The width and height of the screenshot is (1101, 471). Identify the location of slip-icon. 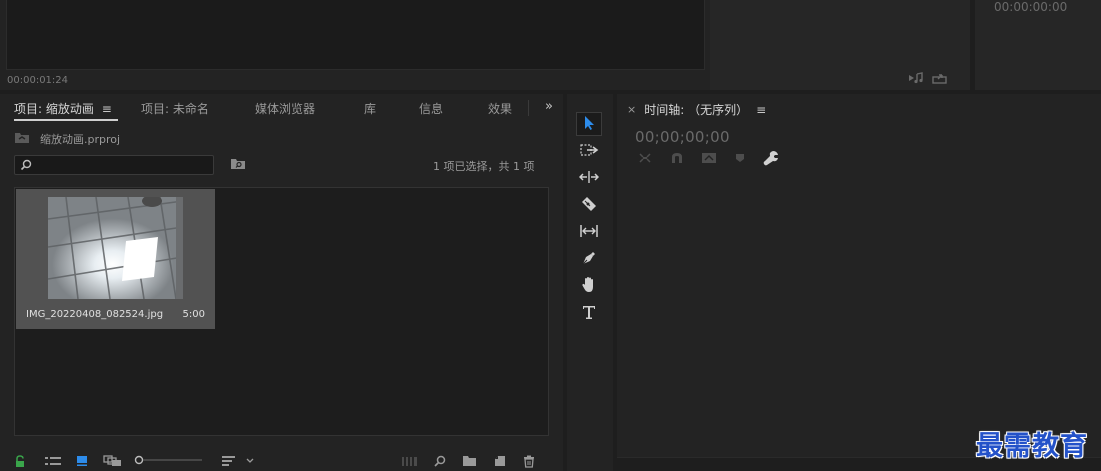
(589, 232).